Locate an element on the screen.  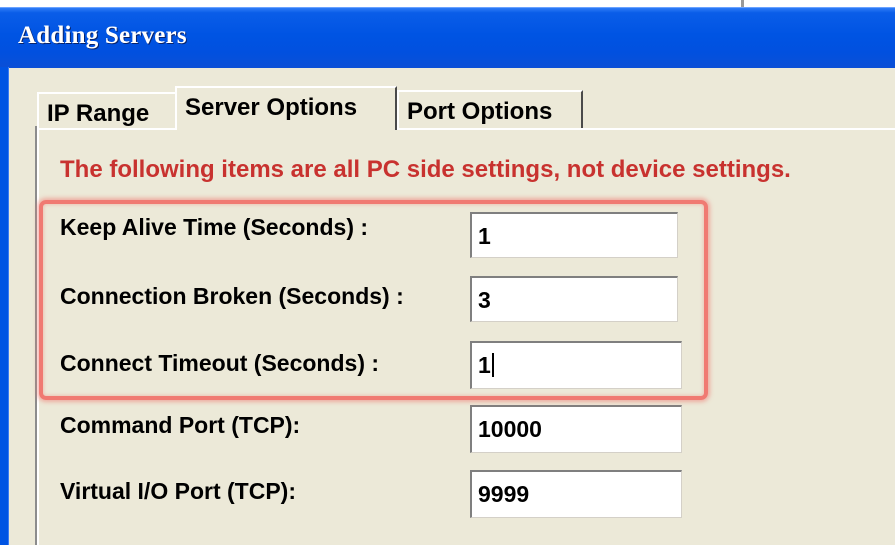
text-caret is located at coordinates (492, 365).